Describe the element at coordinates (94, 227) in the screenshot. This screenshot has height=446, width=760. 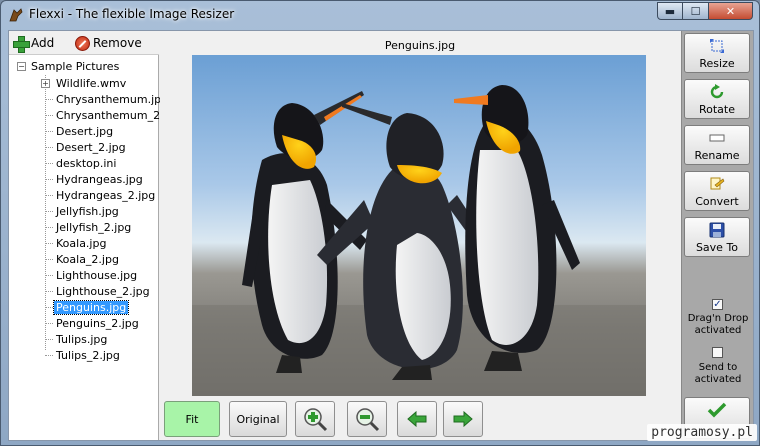
I see `tree-item-label: Jellyfish_2.jpg` at that location.